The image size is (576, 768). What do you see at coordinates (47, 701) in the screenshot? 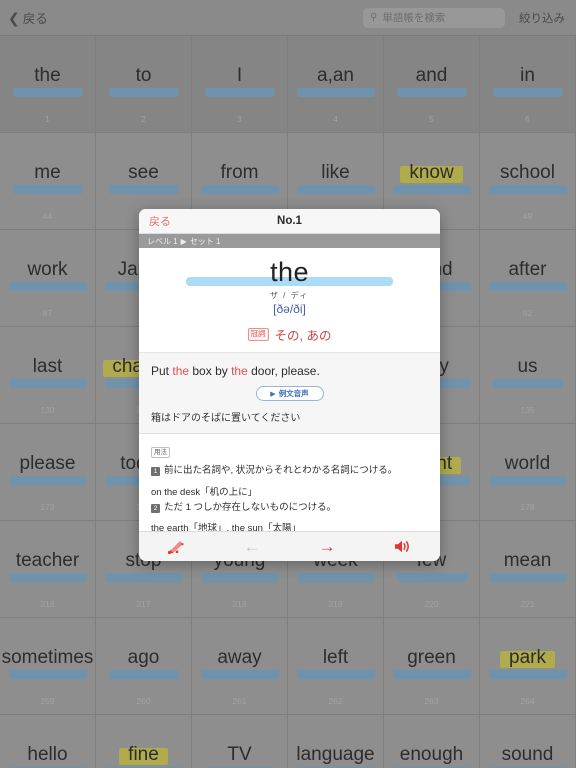
I see `word-tile-number: 259` at bounding box center [47, 701].